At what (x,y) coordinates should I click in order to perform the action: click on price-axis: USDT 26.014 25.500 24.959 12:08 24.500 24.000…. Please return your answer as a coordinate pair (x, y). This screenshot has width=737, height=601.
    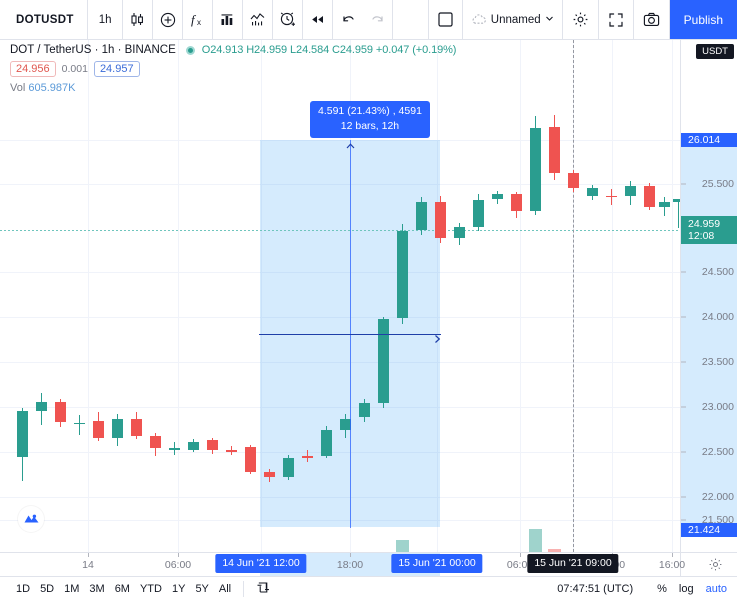
    Looking at the image, I should click on (708, 296).